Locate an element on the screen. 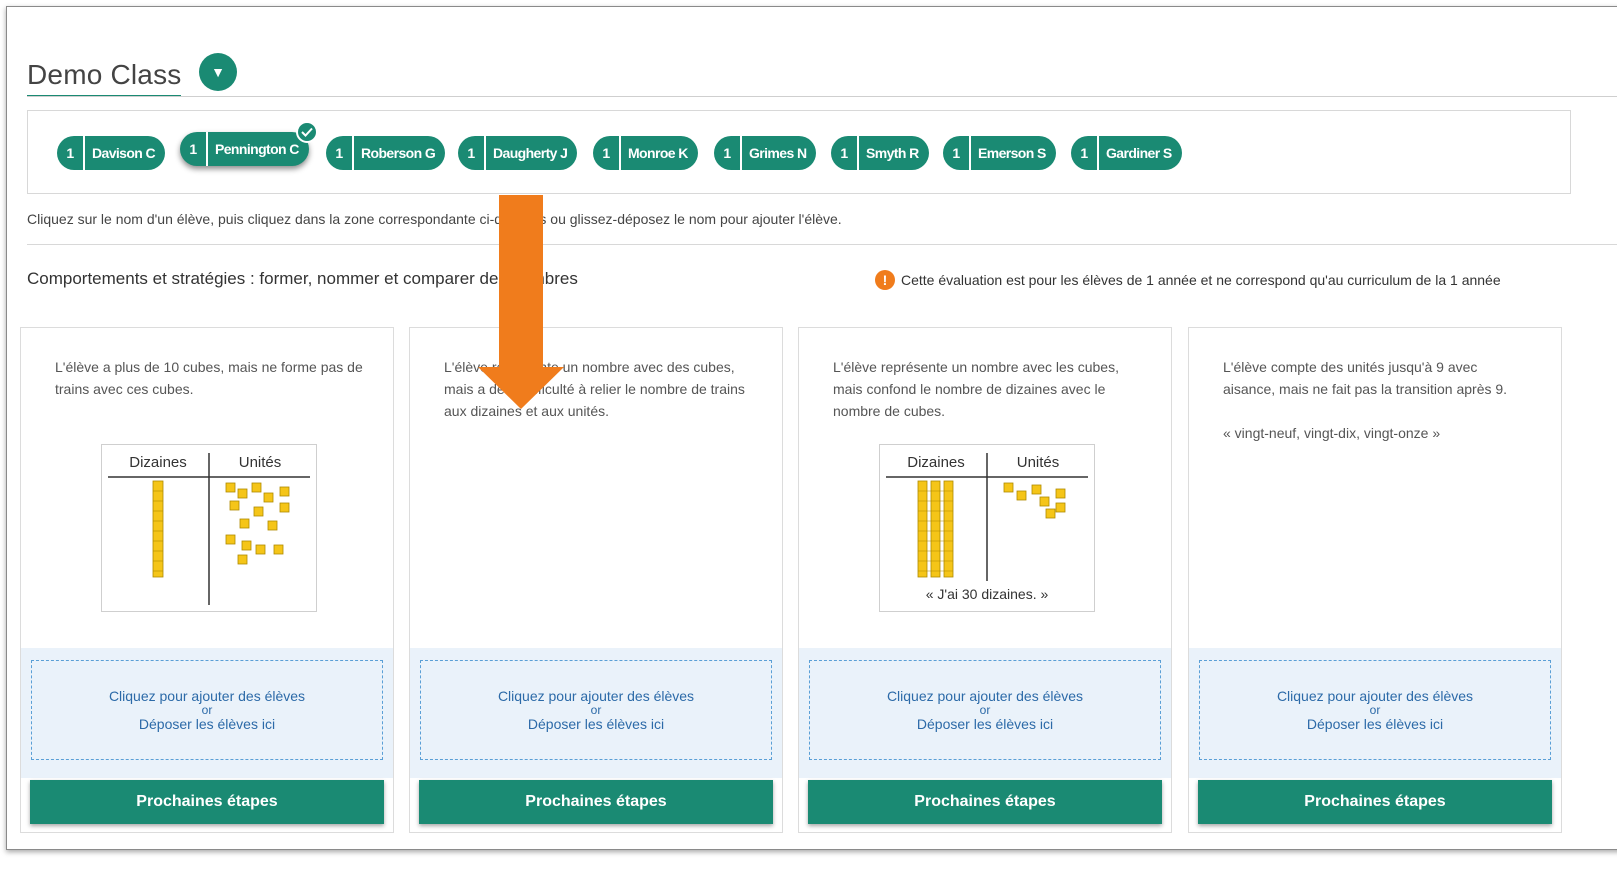  student-chip-emerson: 1 Emerson S is located at coordinates (999, 153).